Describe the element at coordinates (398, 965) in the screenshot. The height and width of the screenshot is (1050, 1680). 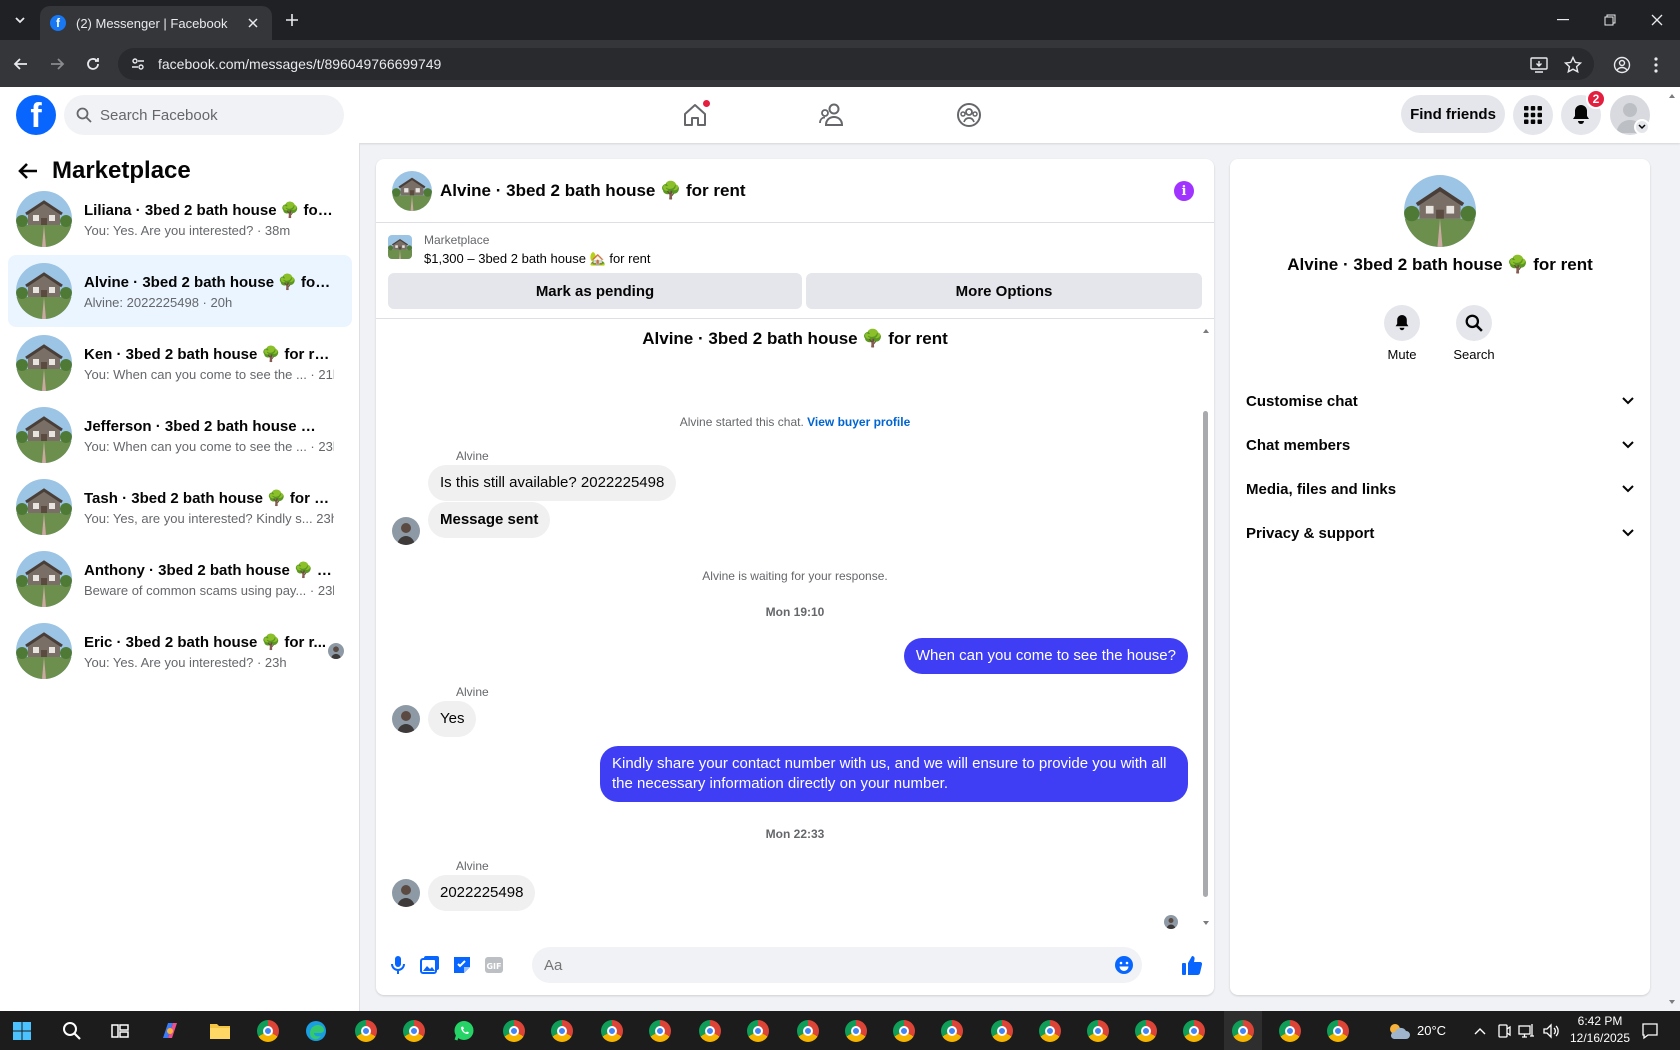
I see `microphone-icon` at that location.